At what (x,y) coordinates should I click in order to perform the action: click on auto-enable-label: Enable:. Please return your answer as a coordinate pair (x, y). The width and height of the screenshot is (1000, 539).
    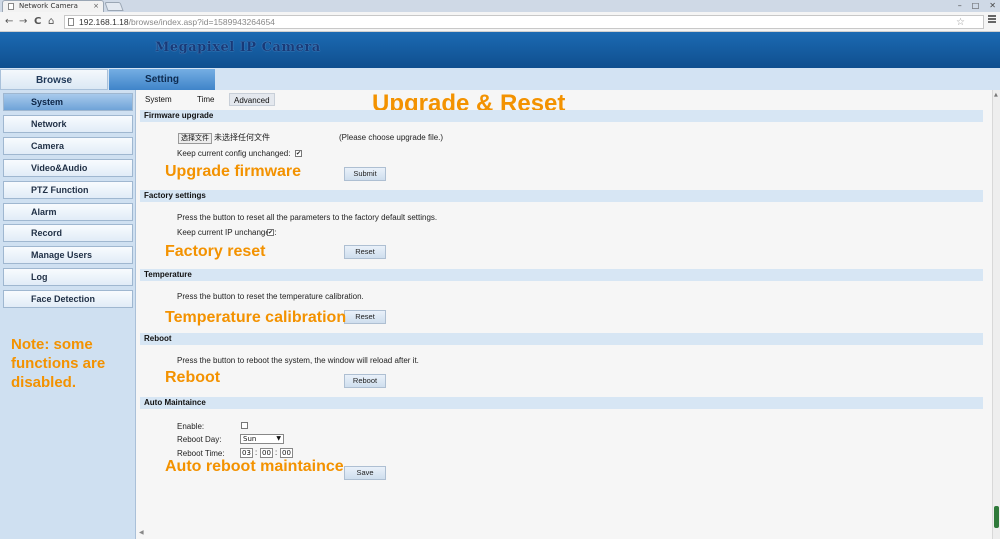
    Looking at the image, I should click on (191, 426).